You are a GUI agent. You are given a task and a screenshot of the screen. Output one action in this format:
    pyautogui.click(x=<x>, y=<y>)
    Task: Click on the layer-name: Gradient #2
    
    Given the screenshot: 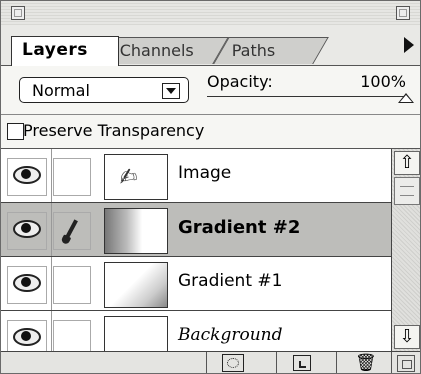 What is the action you would take?
    pyautogui.click(x=239, y=227)
    